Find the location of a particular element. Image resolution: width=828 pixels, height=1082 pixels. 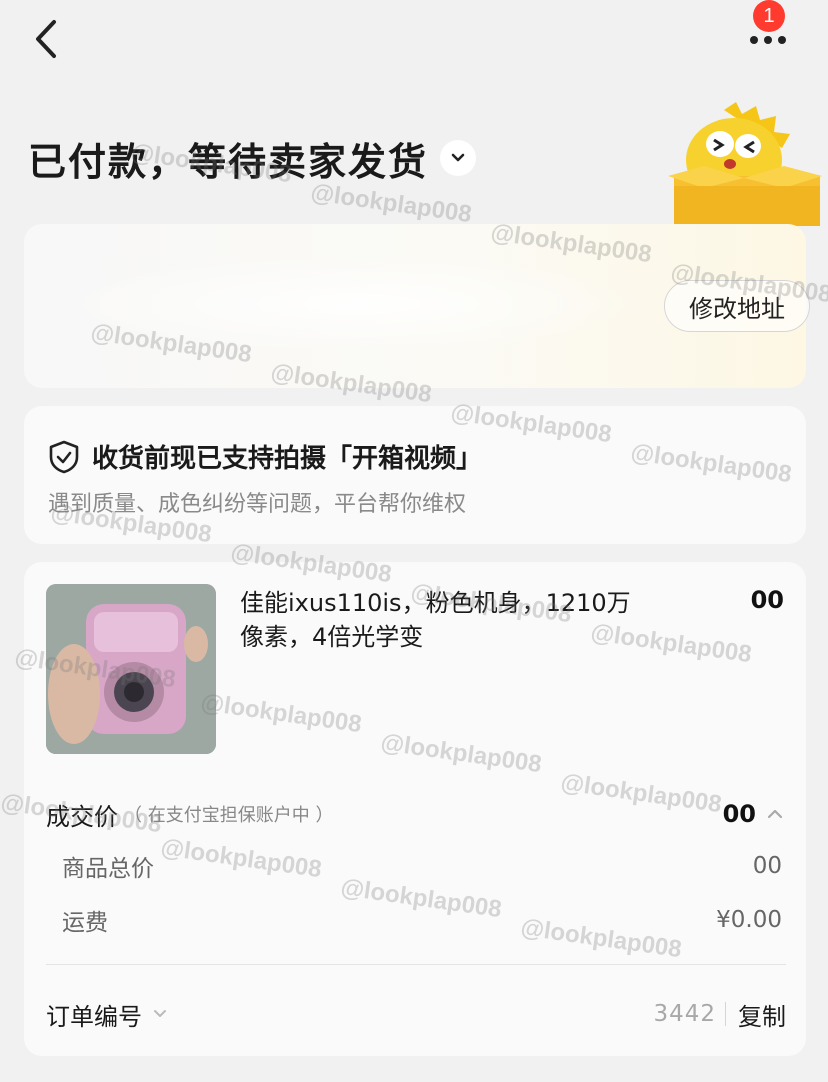

divider is located at coordinates (416, 964).